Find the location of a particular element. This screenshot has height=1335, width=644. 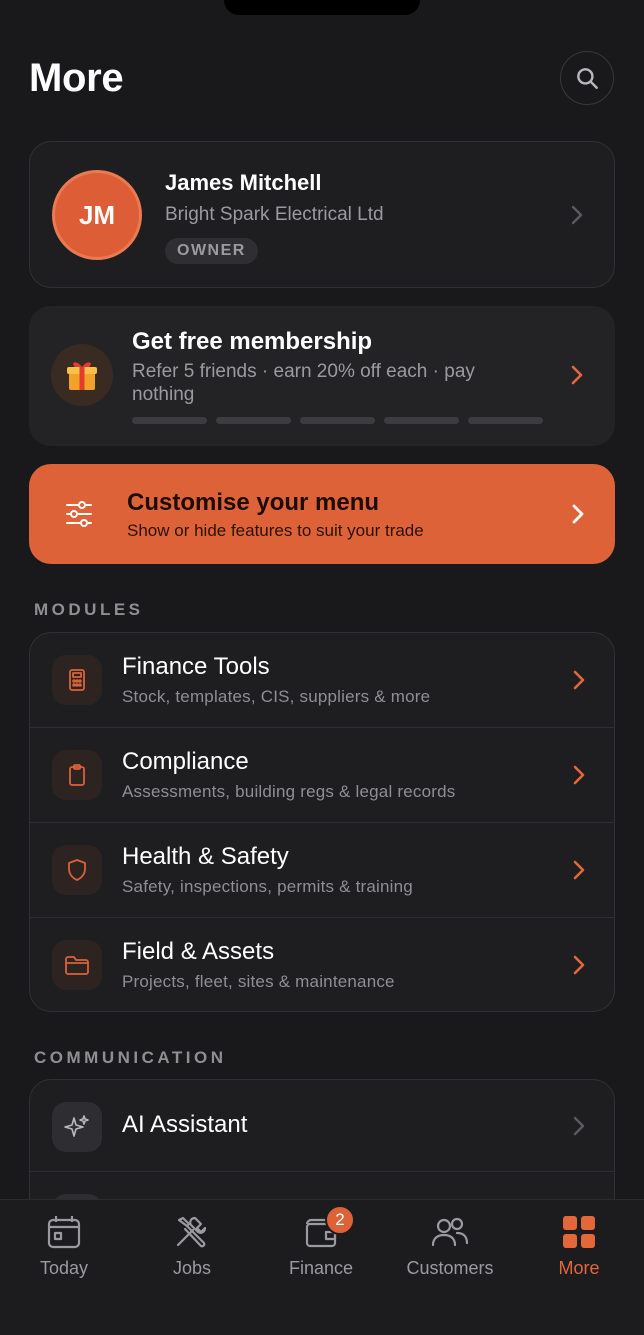

page-title: More is located at coordinates (76, 78).